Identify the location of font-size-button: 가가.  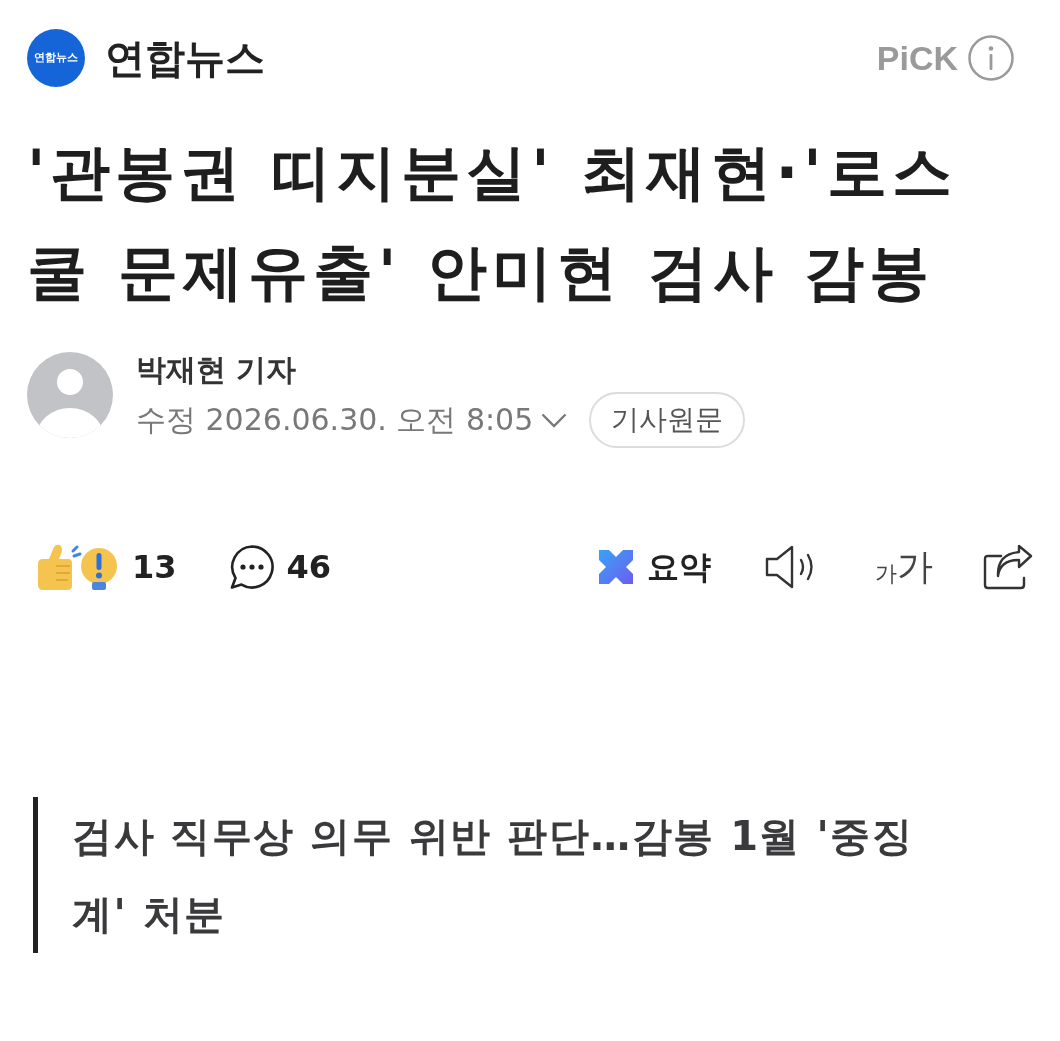
(904, 567).